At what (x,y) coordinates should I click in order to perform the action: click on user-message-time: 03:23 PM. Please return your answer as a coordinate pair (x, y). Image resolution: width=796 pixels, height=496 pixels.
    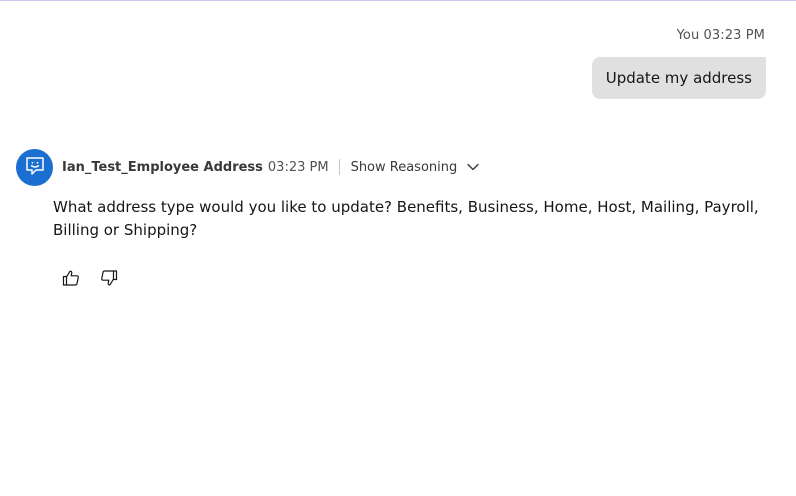
    Looking at the image, I should click on (734, 35).